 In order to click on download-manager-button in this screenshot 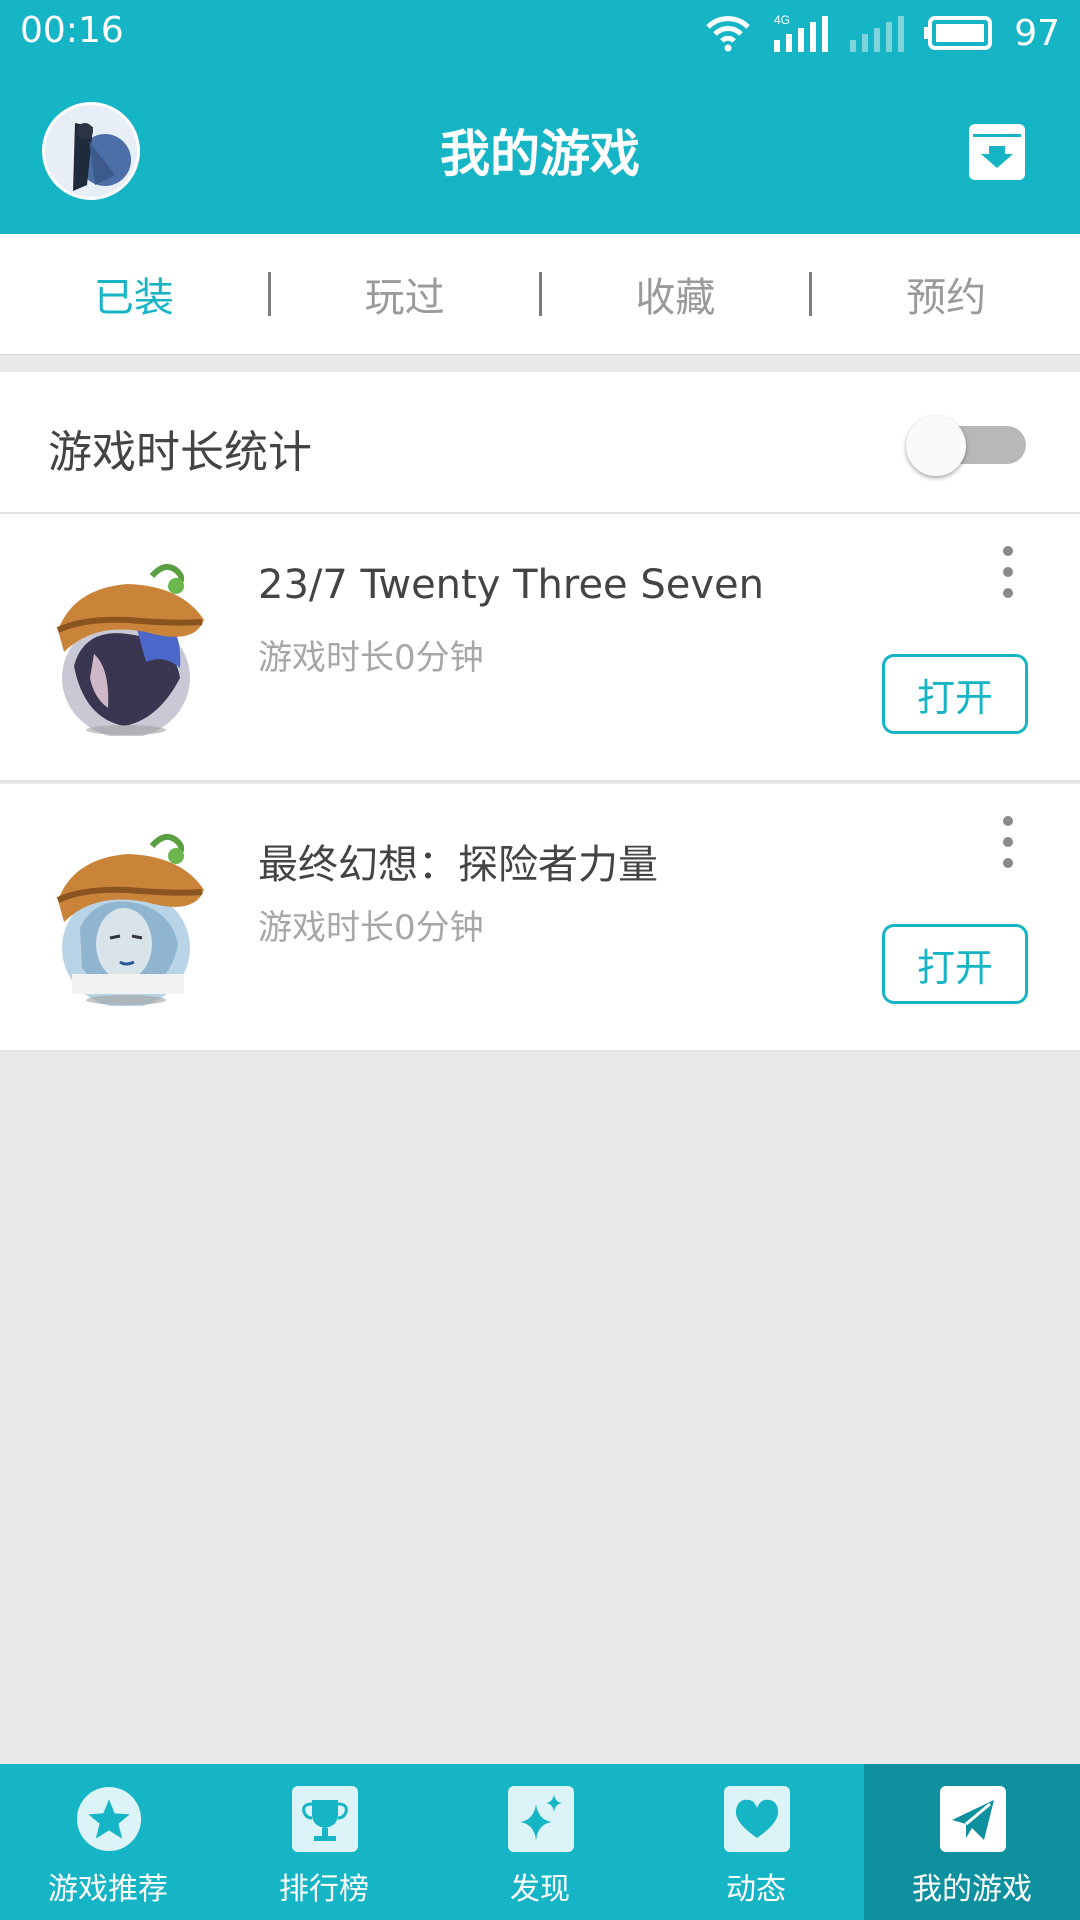, I will do `click(997, 152)`.